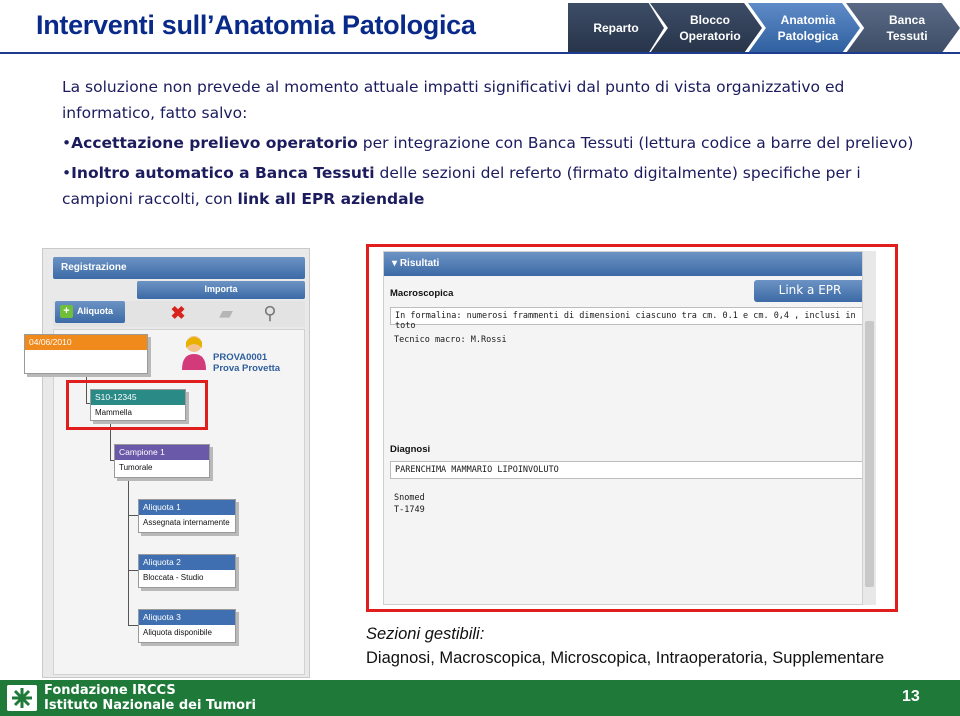 The image size is (960, 716). I want to click on tree-connector, so click(133, 552).